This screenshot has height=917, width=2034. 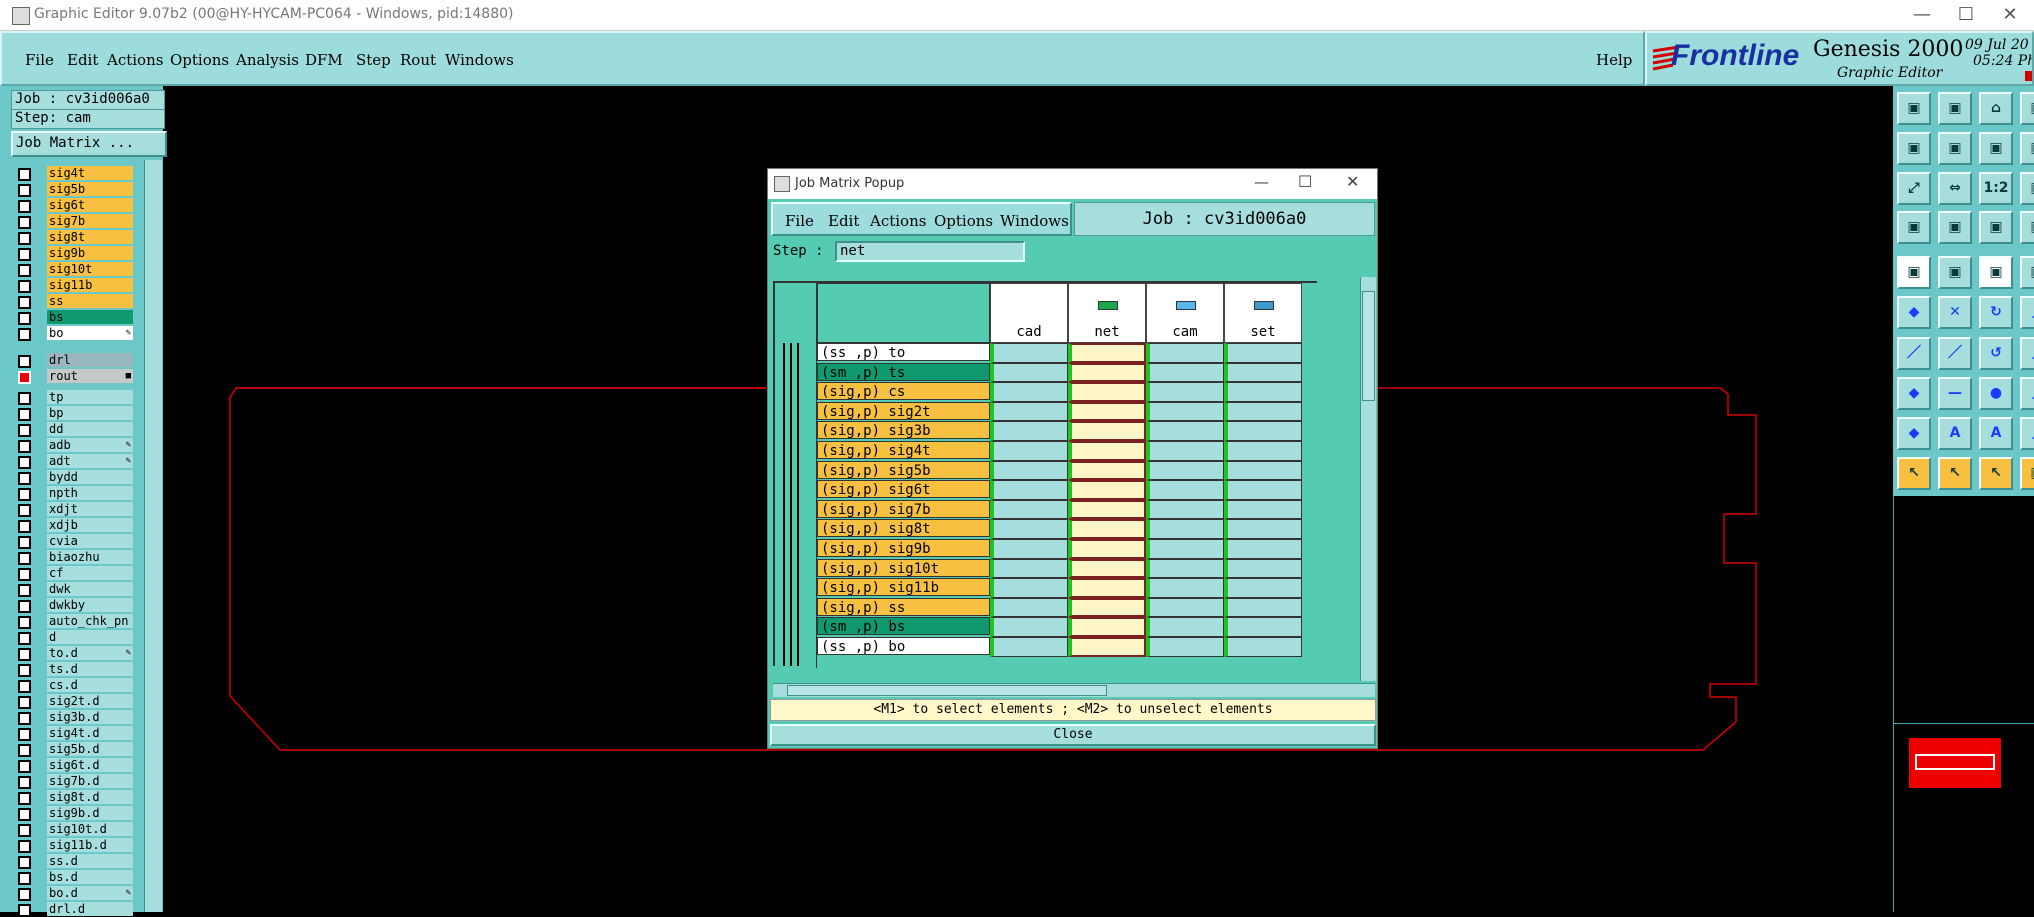 I want to click on tool-button: ◆, so click(x=1914, y=393).